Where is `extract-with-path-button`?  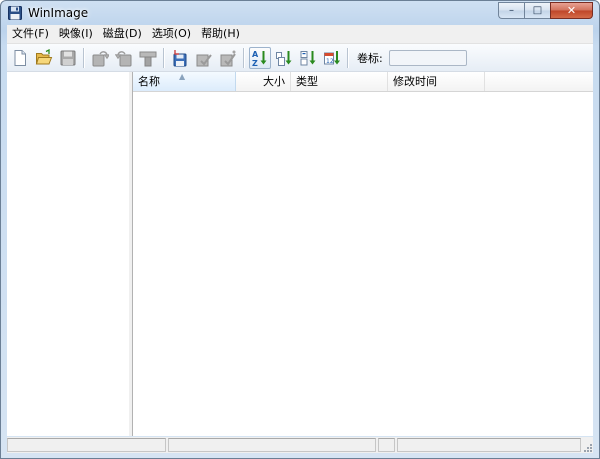 extract-with-path-button is located at coordinates (228, 58).